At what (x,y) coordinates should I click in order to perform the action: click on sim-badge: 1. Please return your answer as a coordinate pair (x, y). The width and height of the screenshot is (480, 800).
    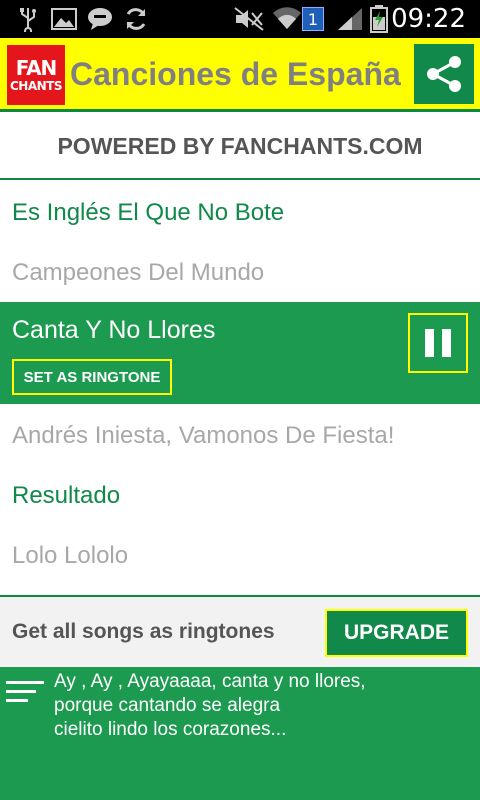
    Looking at the image, I should click on (313, 19).